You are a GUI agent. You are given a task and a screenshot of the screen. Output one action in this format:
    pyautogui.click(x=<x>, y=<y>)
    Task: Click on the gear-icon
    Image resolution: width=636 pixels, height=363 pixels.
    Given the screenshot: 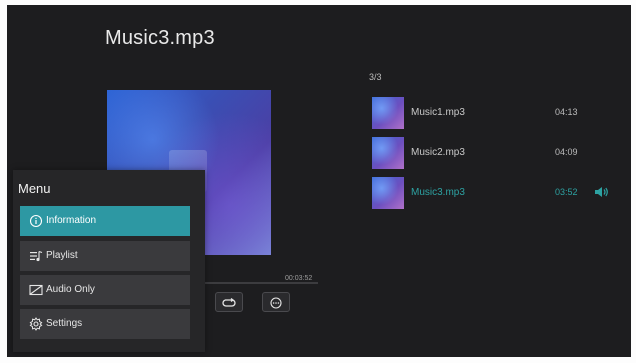 What is the action you would take?
    pyautogui.click(x=36, y=324)
    